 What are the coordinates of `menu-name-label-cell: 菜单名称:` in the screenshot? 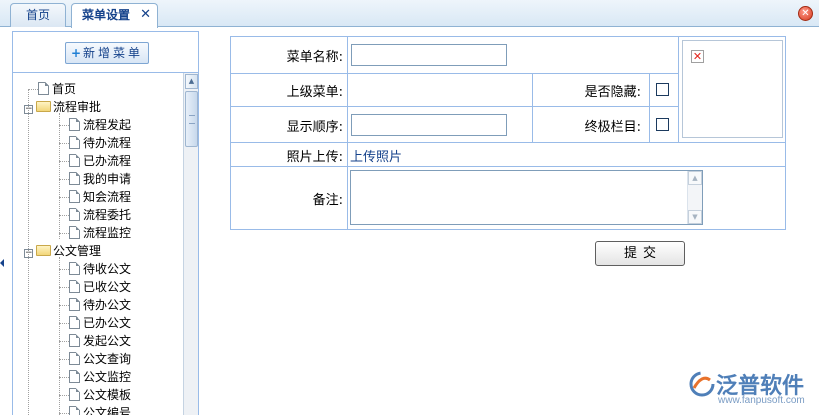 It's located at (289, 55).